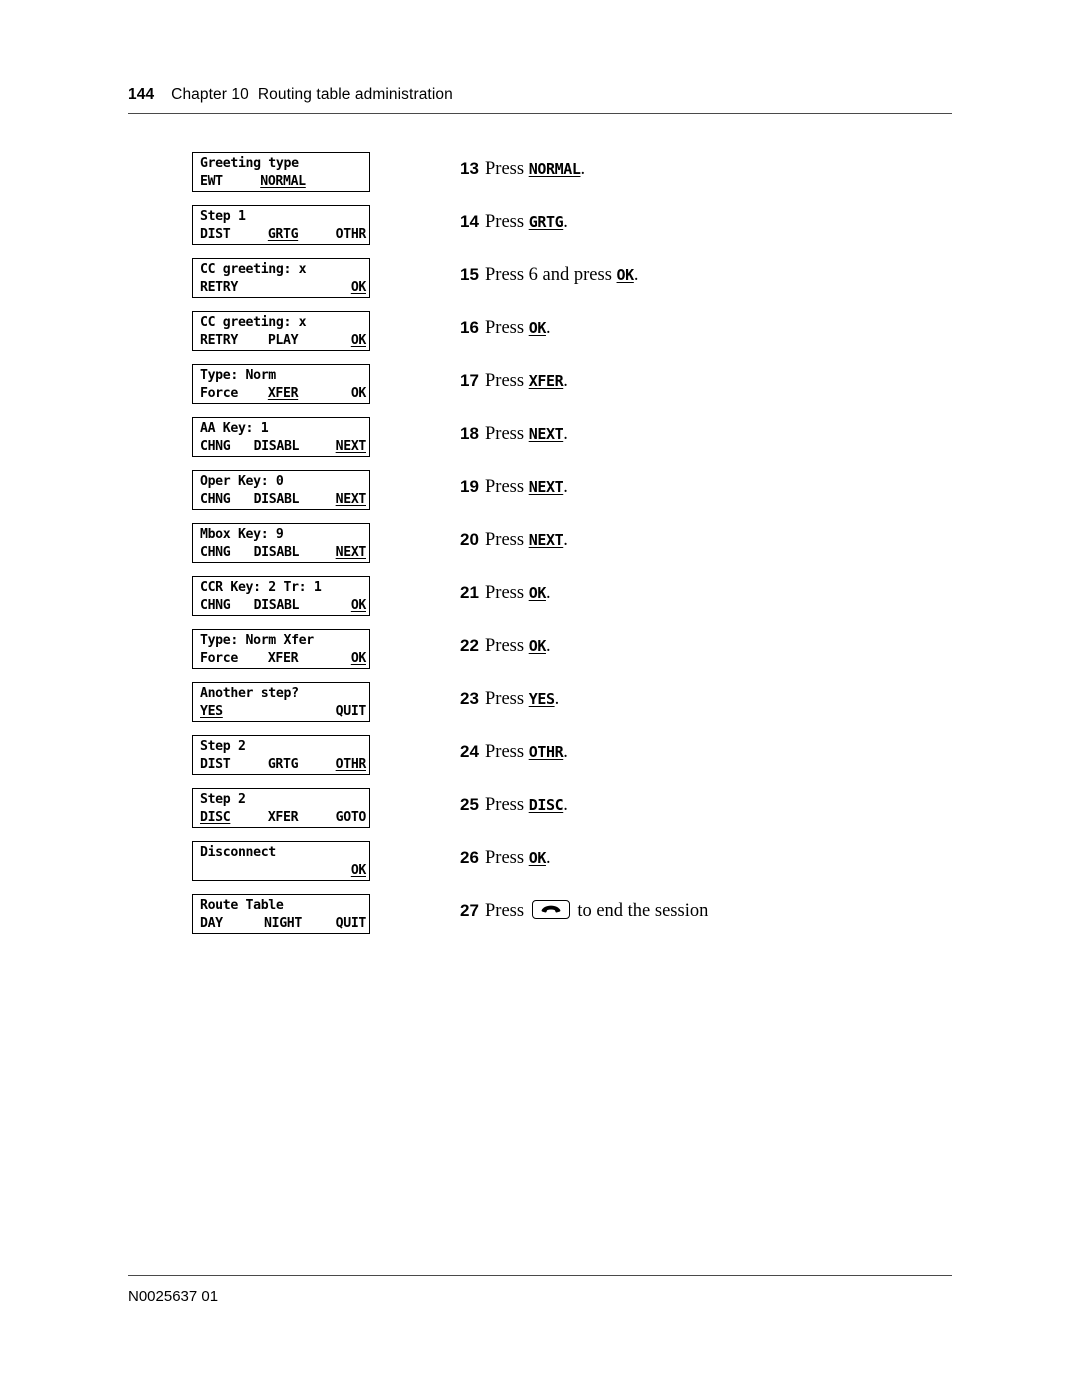 Image resolution: width=1080 pixels, height=1397 pixels. What do you see at coordinates (215, 818) in the screenshot?
I see `lcd-softkey-left: DISC` at bounding box center [215, 818].